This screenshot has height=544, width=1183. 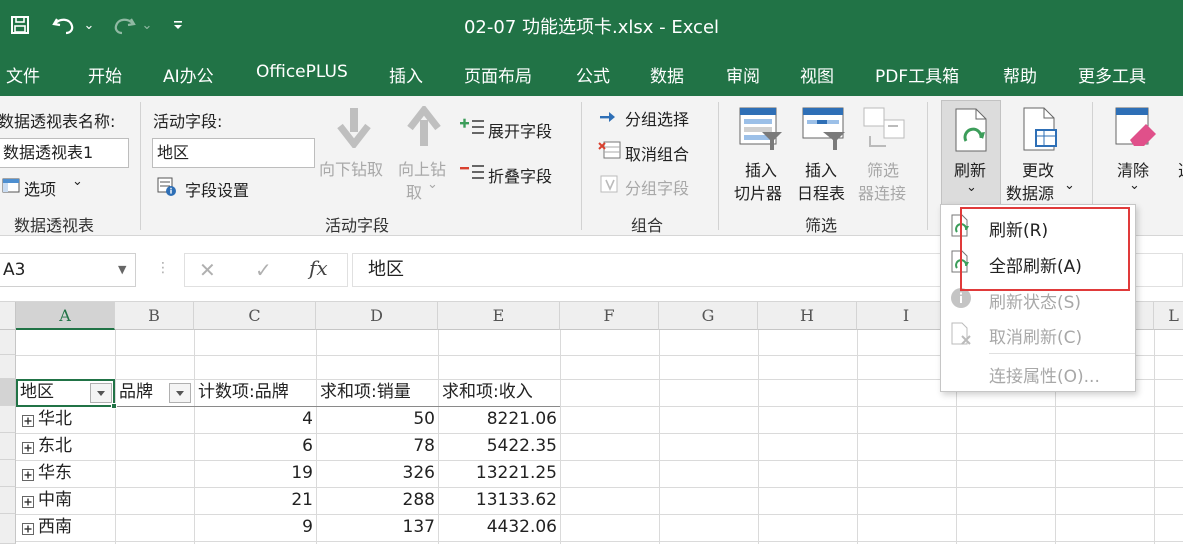 I want to click on name-box-dropdown-icon: ▼, so click(x=122, y=269).